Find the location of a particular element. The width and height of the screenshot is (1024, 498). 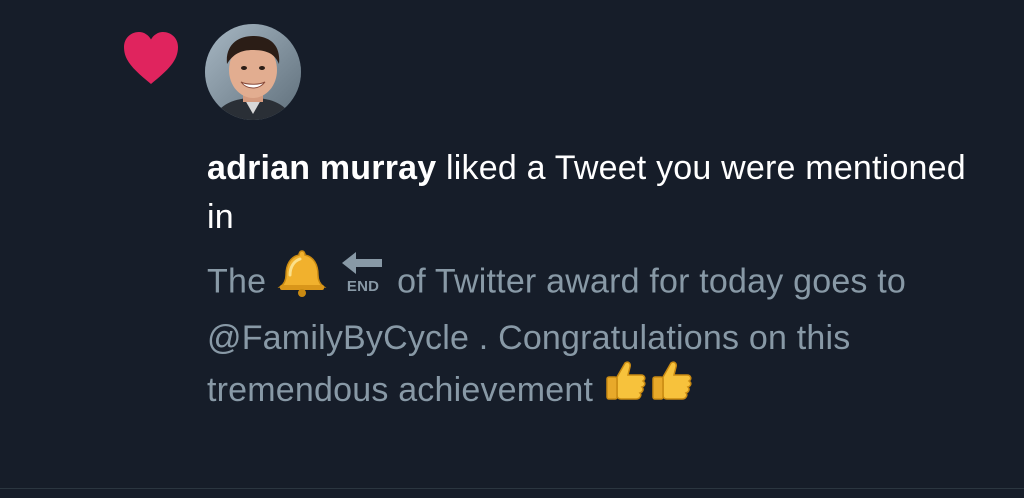

end-arrow-emoji-icon: END is located at coordinates (363, 279).